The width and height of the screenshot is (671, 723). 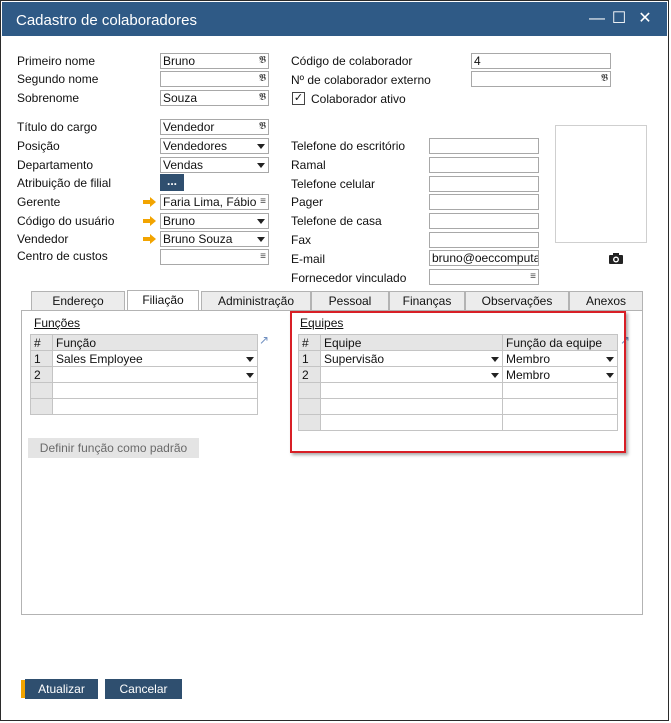 I want to click on tab-address: Endereço, so click(x=78, y=300).